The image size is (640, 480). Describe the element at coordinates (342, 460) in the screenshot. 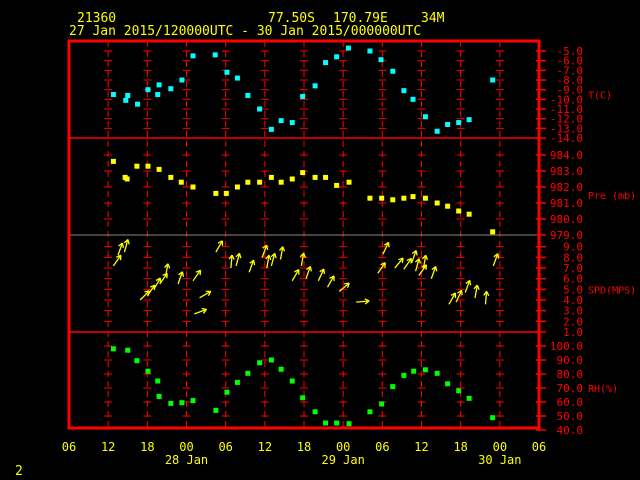

I see `date-label: 29 Jan` at that location.